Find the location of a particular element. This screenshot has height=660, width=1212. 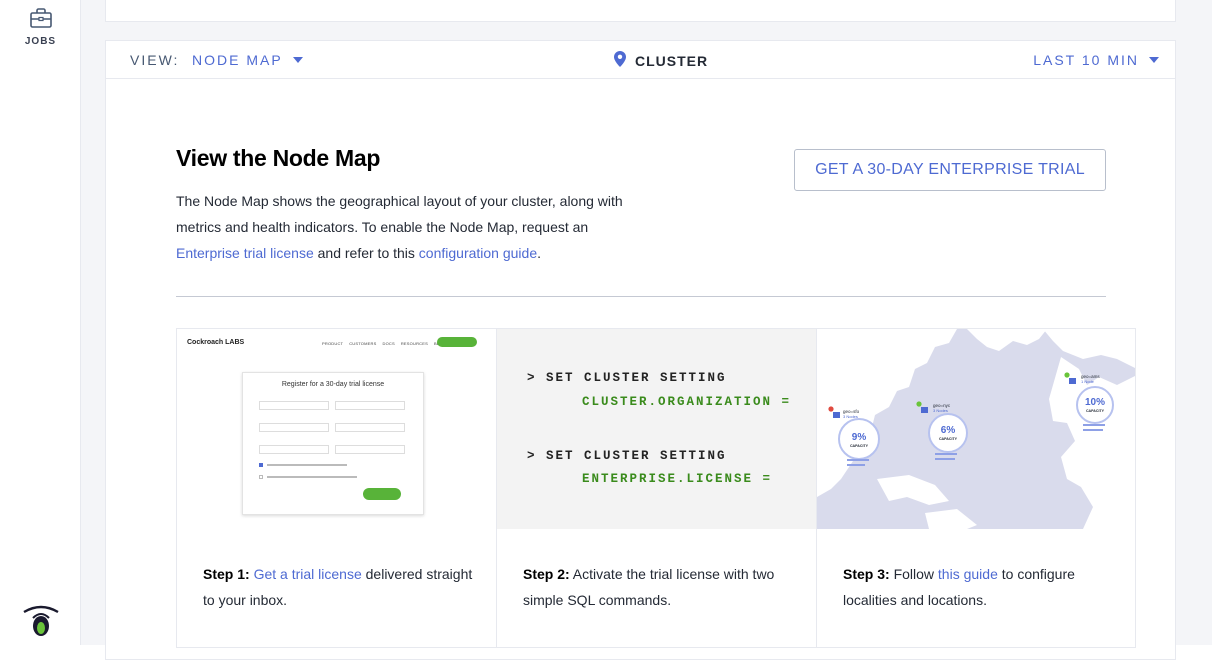

cluster-breadcrumb: CLUSTER is located at coordinates (661, 60).